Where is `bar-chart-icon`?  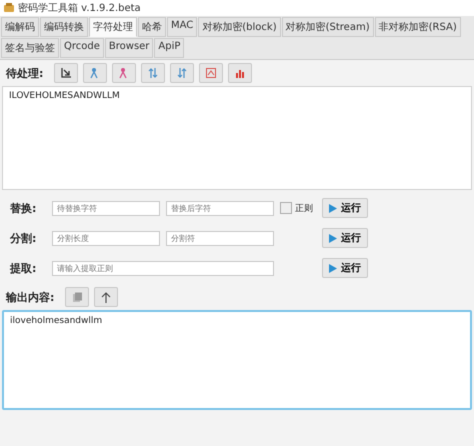
bar-chart-icon is located at coordinates (240, 73).